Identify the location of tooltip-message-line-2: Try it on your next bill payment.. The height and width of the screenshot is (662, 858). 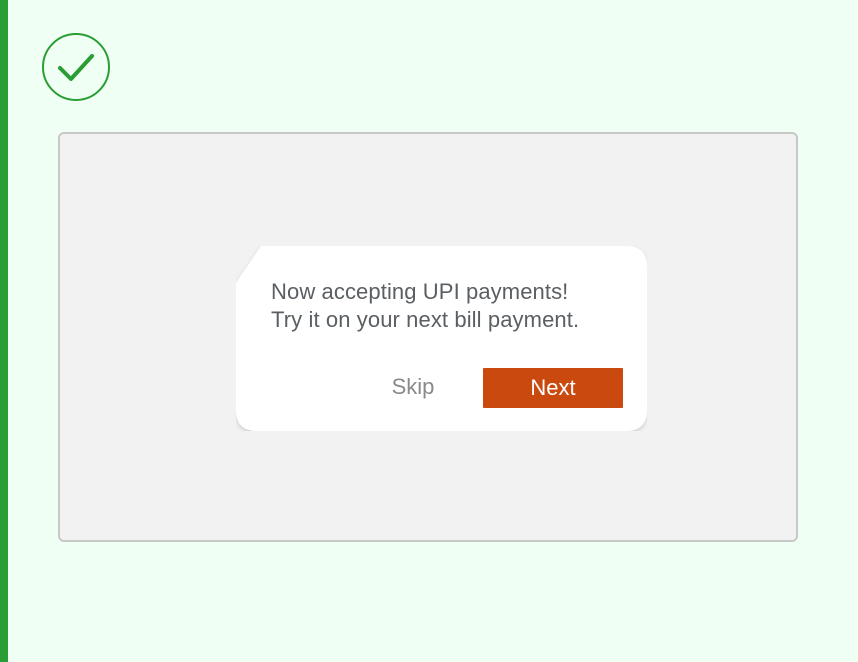
(425, 319).